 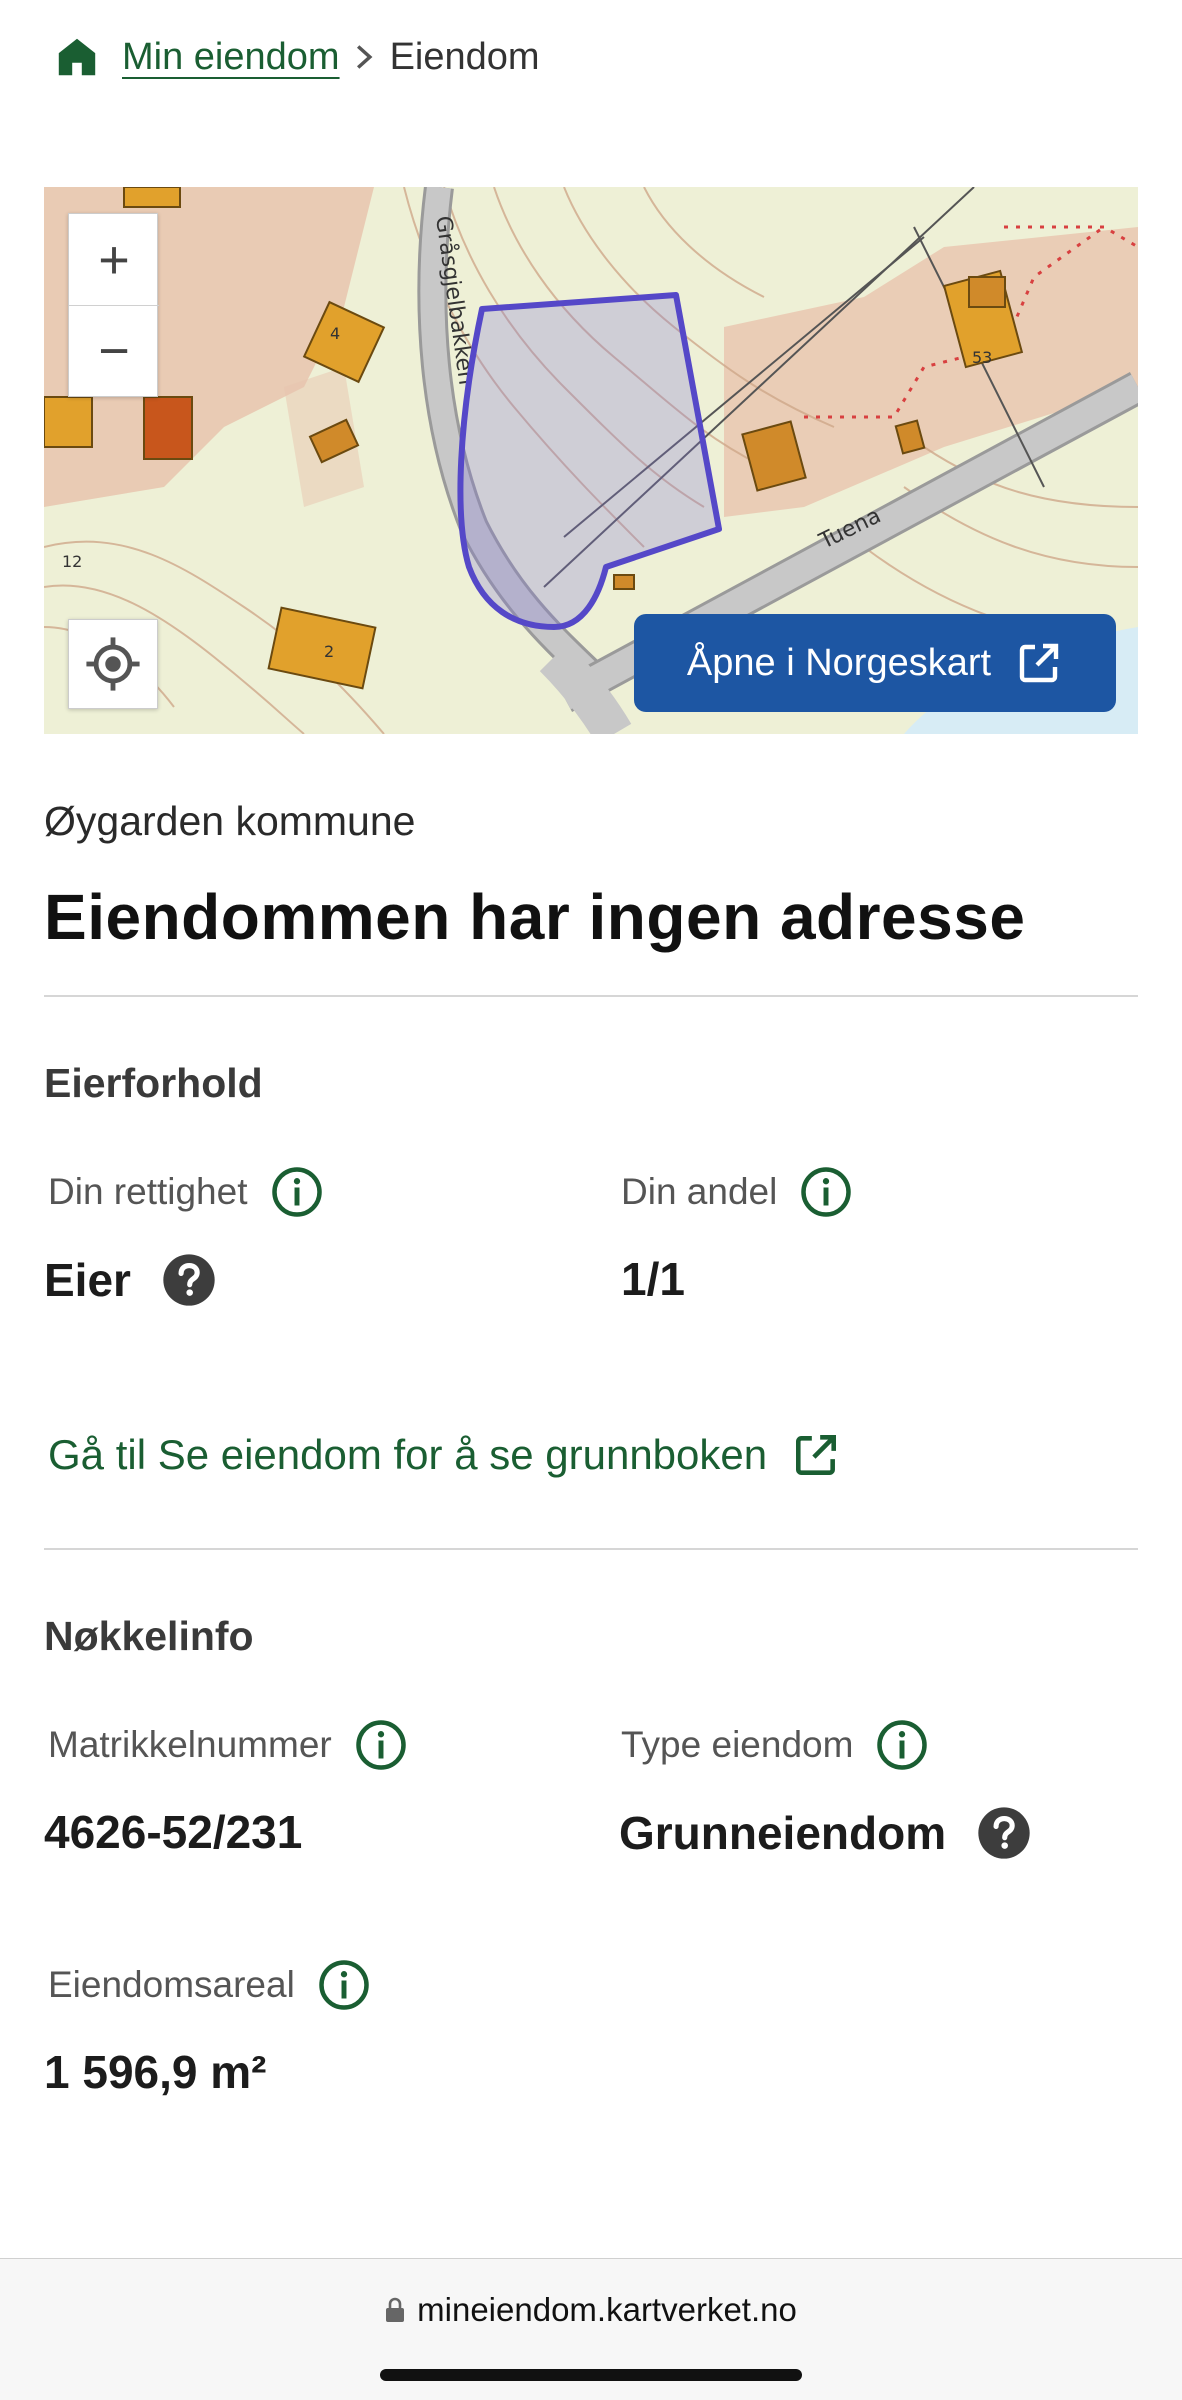 I want to click on type-eiendom-label: Type eiendom, so click(x=737, y=1744).